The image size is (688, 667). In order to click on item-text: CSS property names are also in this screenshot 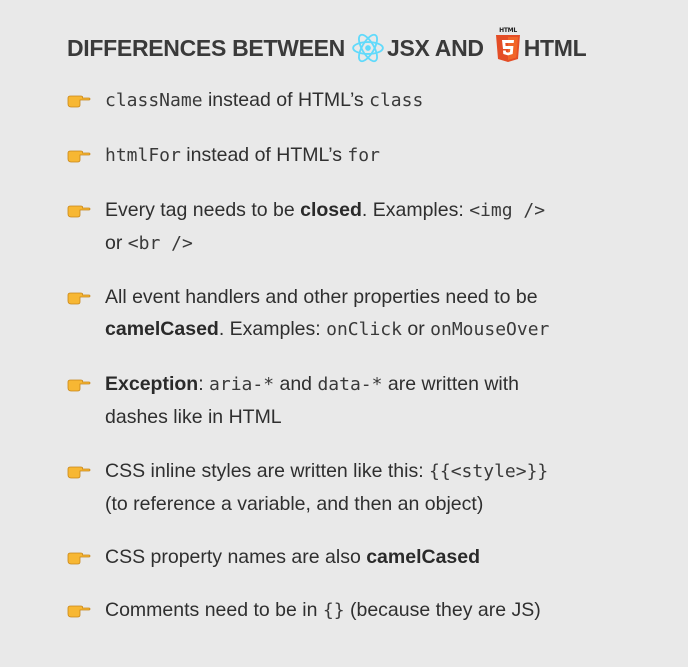, I will do `click(236, 557)`.